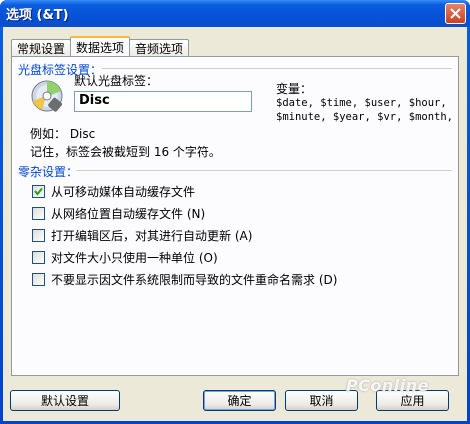  Describe the element at coordinates (235, 13) in the screenshot. I see `title-bar: 选项 (&T)` at that location.